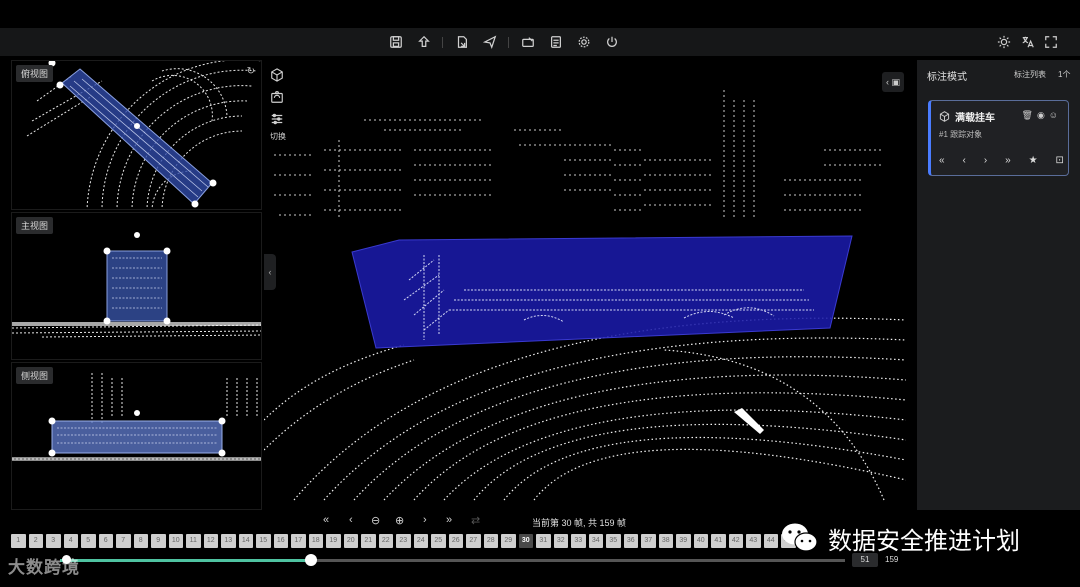 The width and height of the screenshot is (1080, 587). Describe the element at coordinates (1004, 42) in the screenshot. I see `brightness-icon` at that location.